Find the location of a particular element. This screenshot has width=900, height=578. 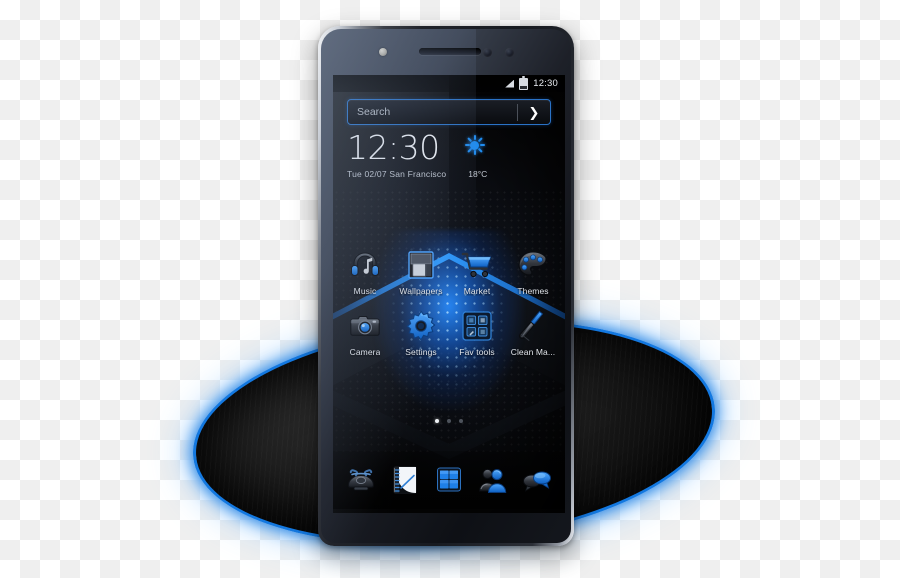

status-bar-clock: 12:30 is located at coordinates (545, 83).